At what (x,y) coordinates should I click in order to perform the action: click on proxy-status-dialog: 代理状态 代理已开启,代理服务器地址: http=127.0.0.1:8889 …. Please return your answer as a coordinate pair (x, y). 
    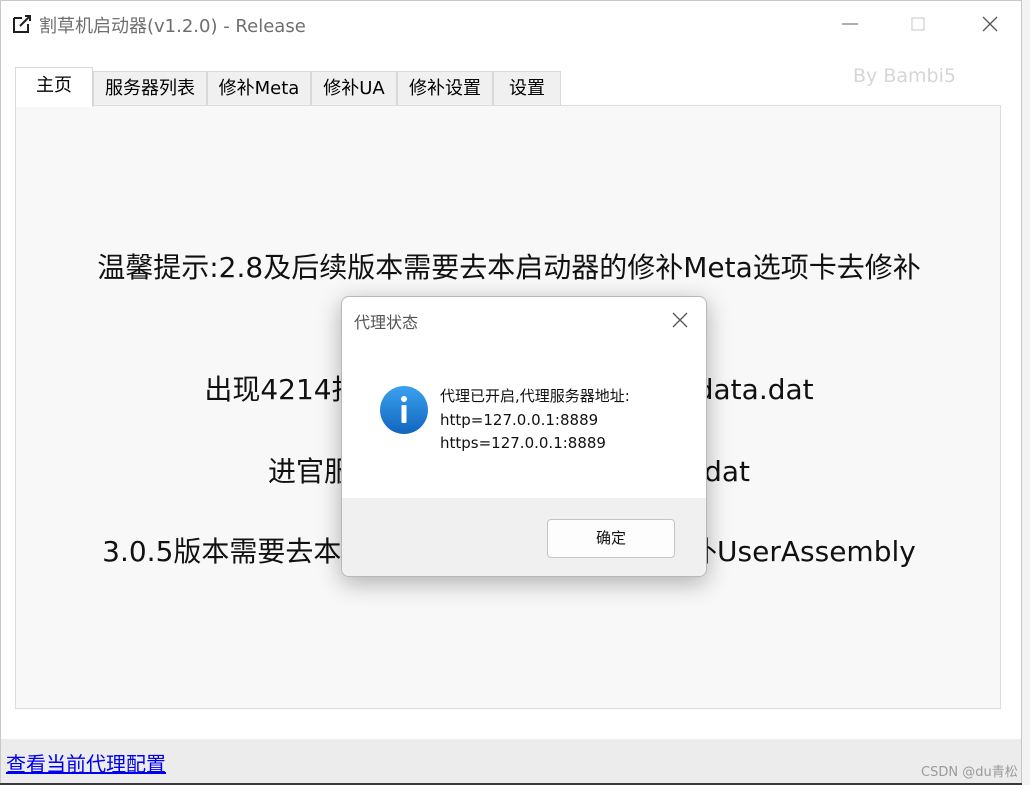
    Looking at the image, I should click on (524, 436).